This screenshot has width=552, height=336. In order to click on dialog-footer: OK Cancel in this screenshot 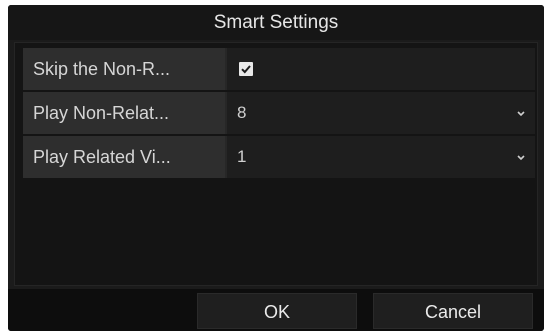, I will do `click(276, 310)`.